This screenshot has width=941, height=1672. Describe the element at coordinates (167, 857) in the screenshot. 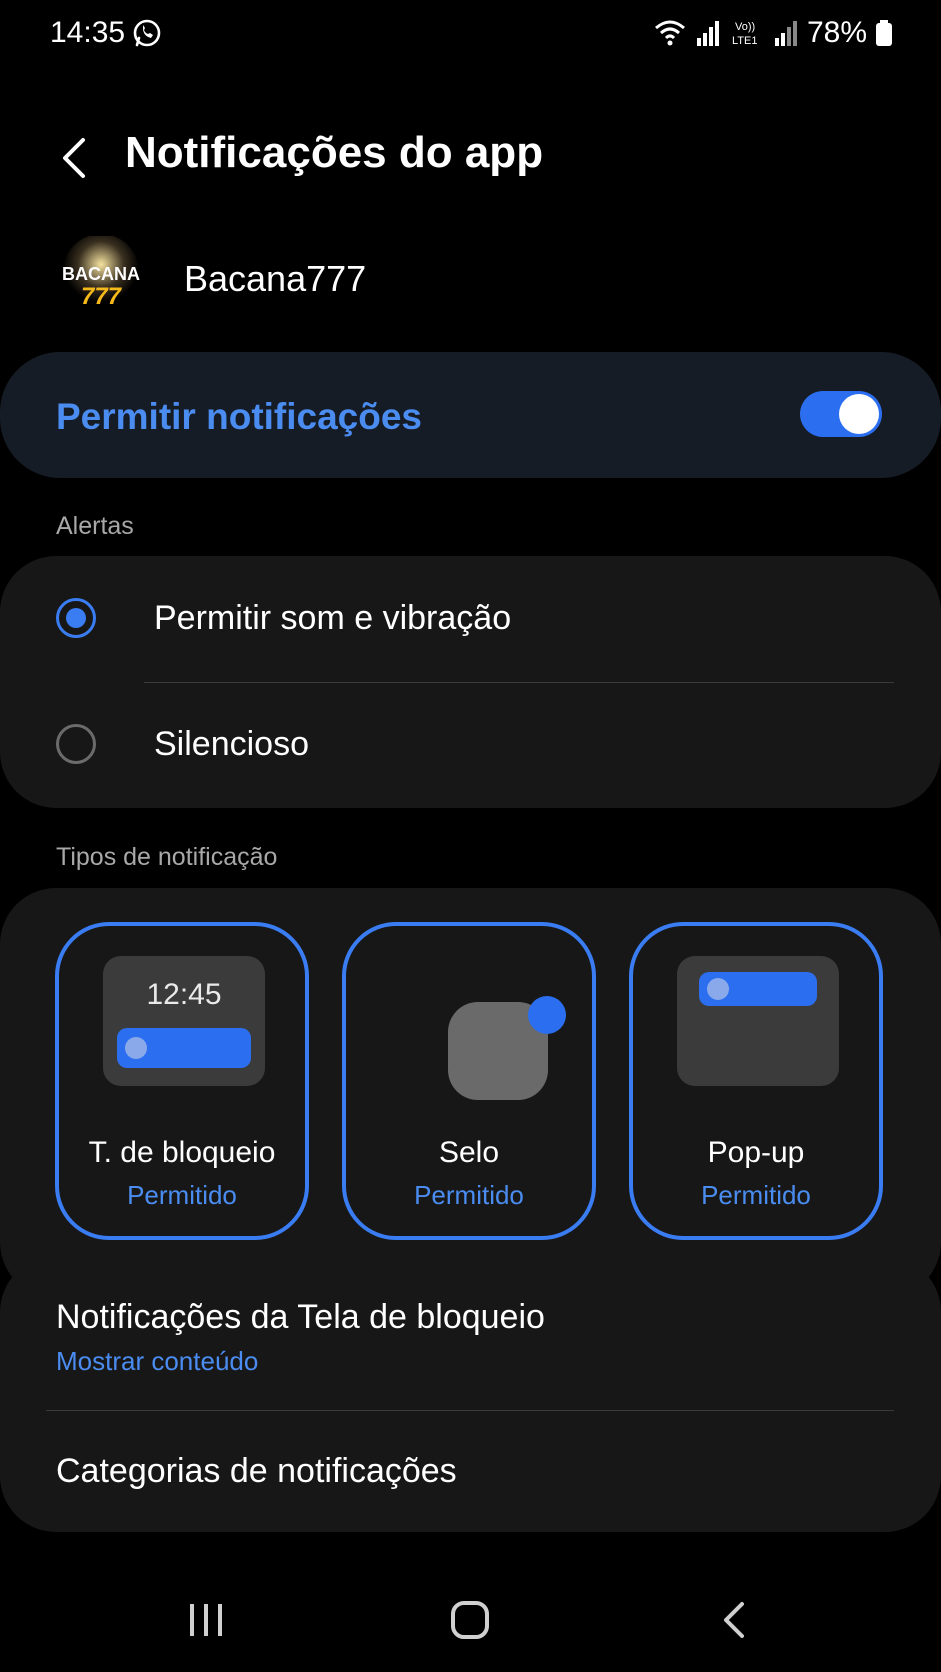

I see `notification-types-section-label: Tipos de notificação` at that location.